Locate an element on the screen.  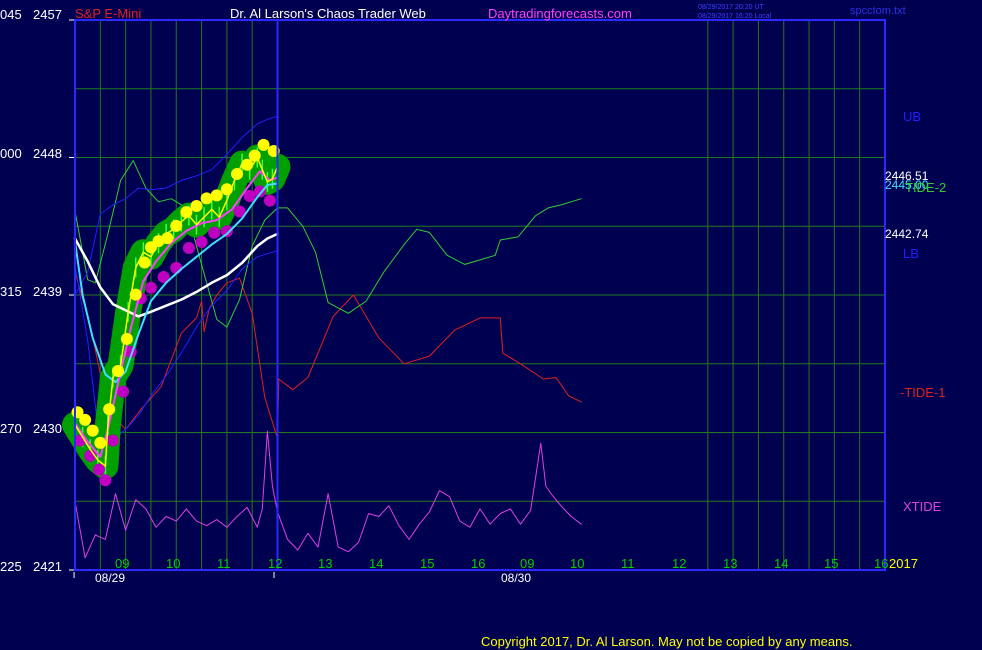
tide2-label: TIDE-2 is located at coordinates (925, 187).